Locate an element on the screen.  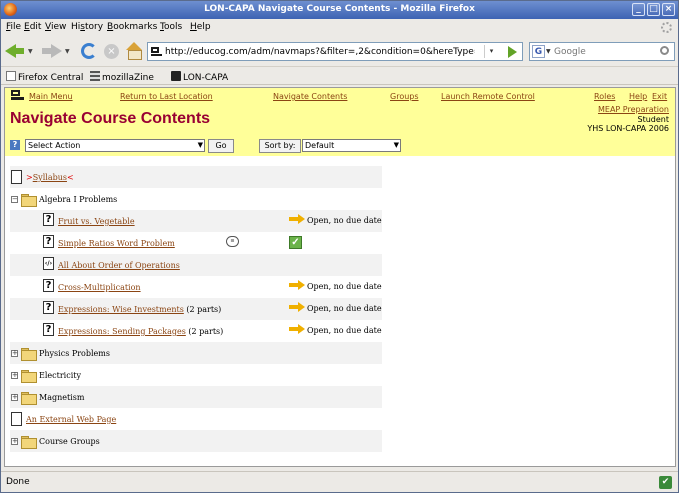
problem-link: Expressions: Sending Packages is located at coordinates (122, 331).